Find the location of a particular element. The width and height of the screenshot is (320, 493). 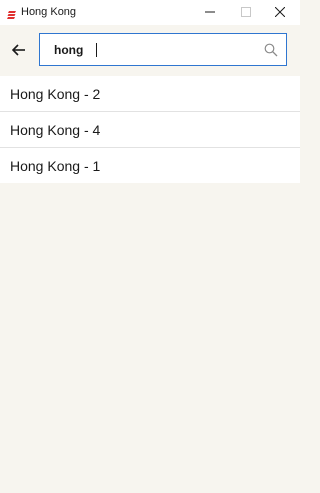

title-bar: Hong Kong is located at coordinates (150, 12).